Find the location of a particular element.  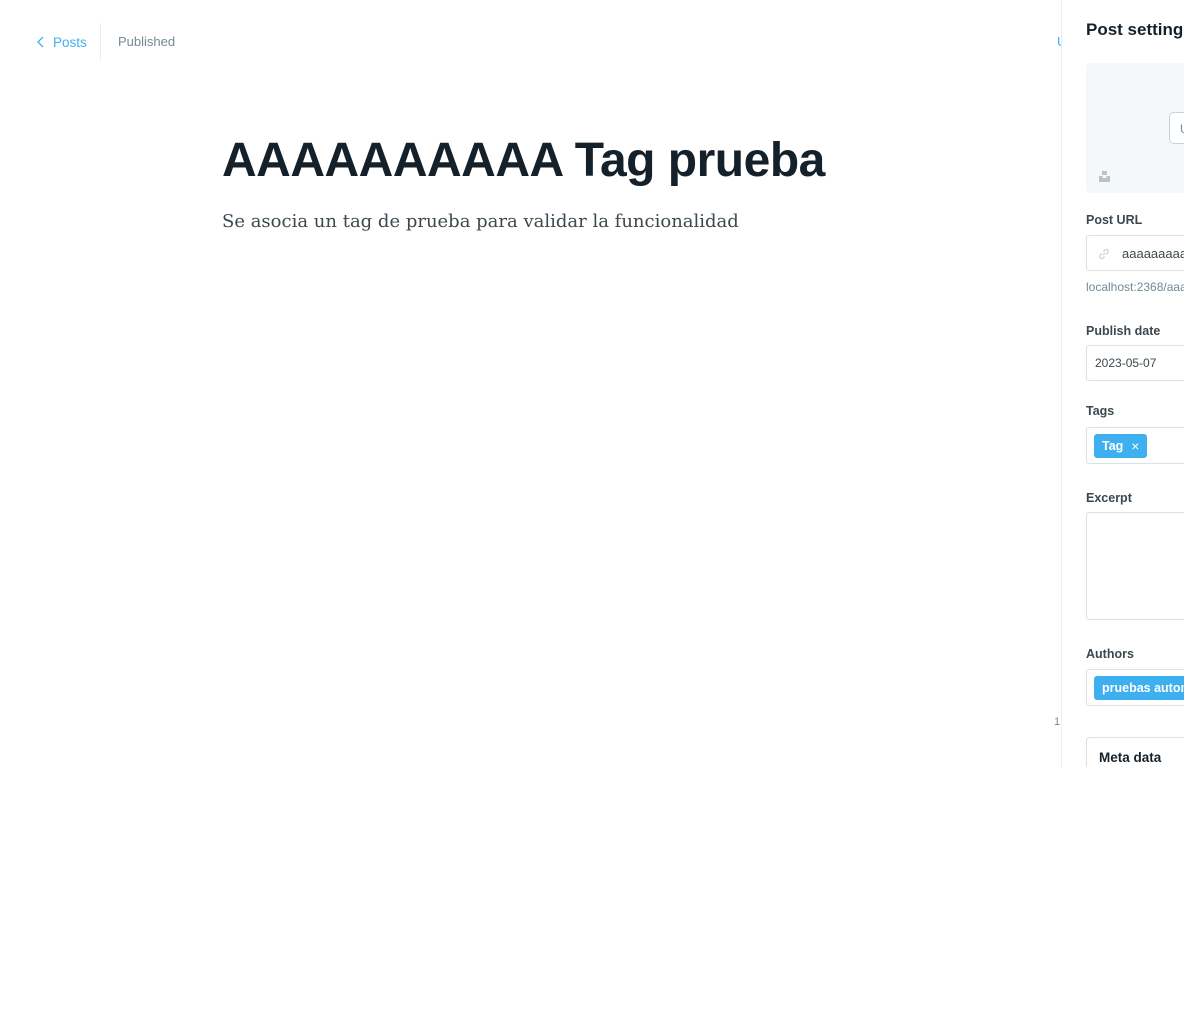

back-to-posts-link: Posts is located at coordinates (61, 42).